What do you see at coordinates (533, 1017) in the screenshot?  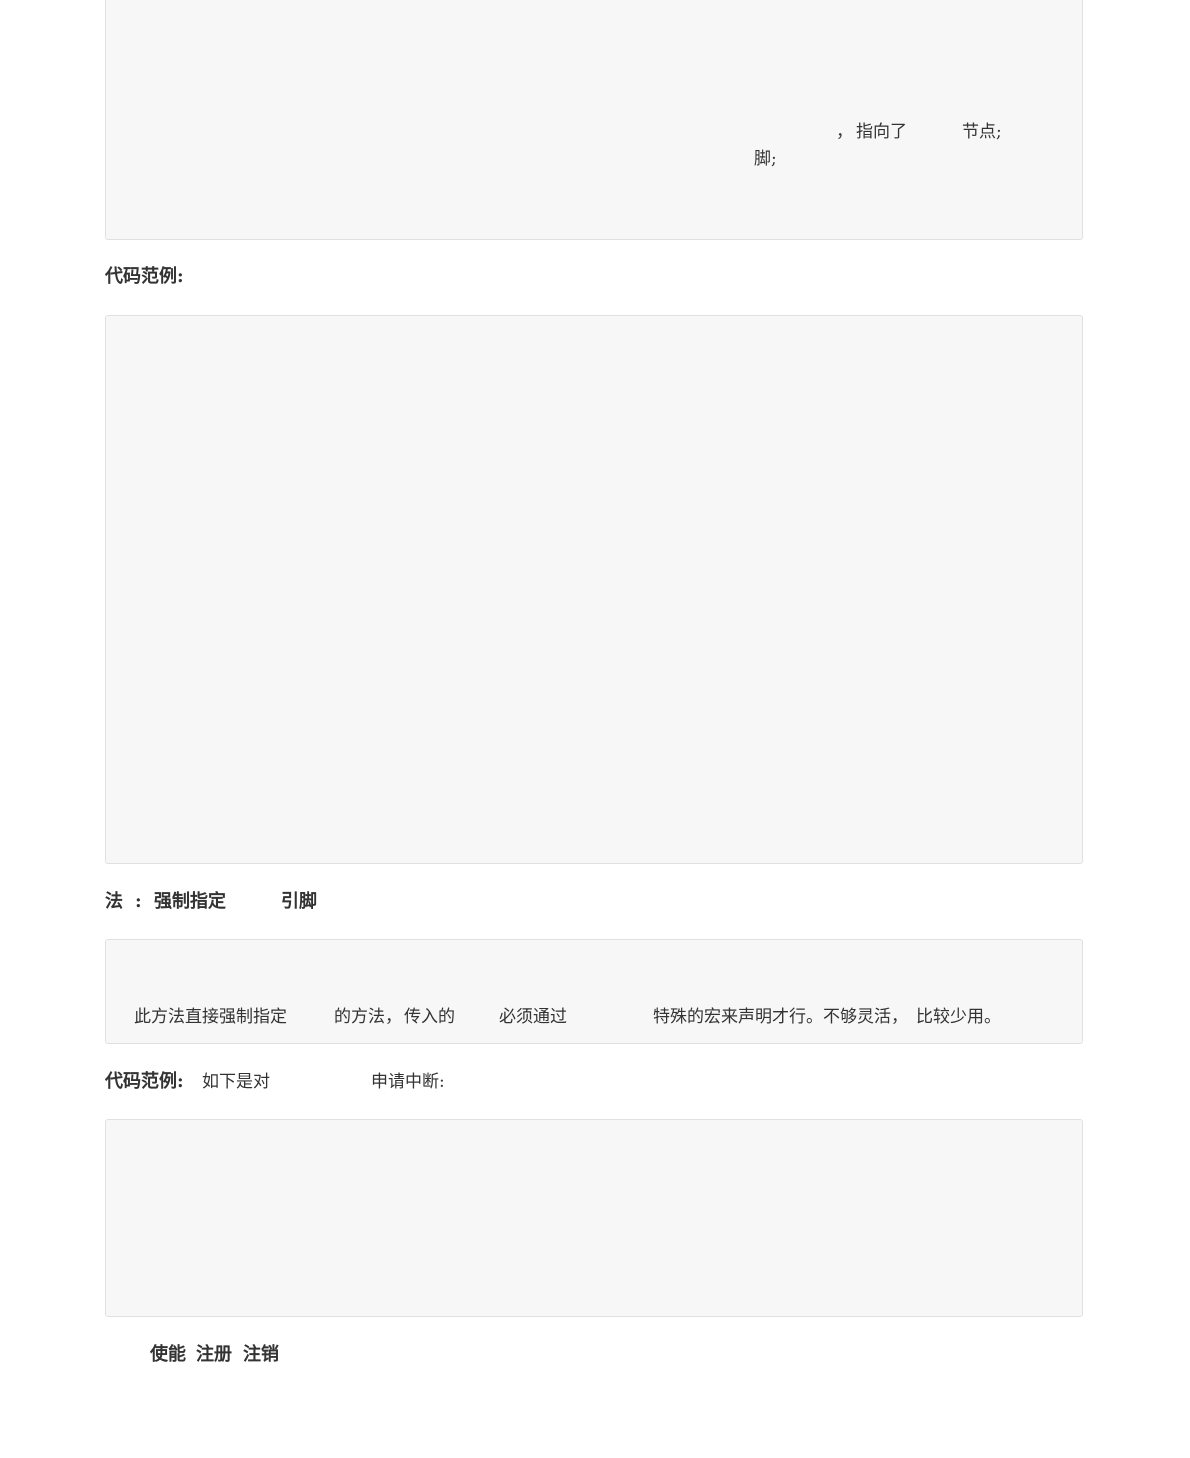 I see `description-segment-4: 必须通过` at bounding box center [533, 1017].